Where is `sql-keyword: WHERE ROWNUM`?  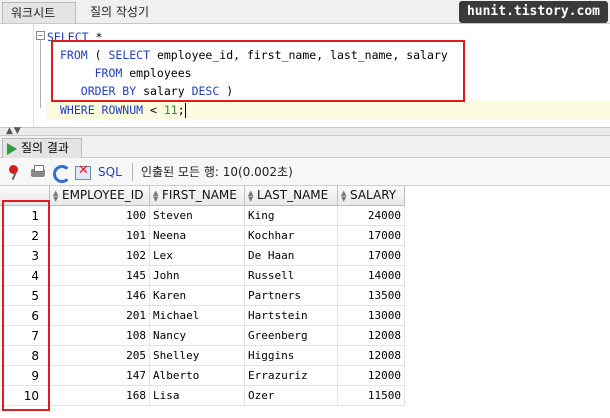 sql-keyword: WHERE ROWNUM is located at coordinates (102, 110).